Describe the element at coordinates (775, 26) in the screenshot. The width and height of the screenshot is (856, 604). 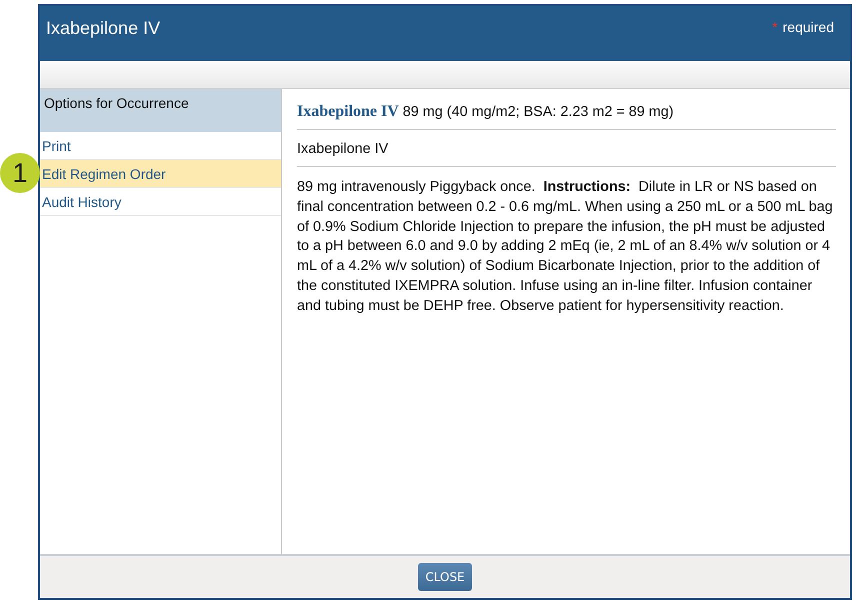
I see `required-asterisk: *` at that location.